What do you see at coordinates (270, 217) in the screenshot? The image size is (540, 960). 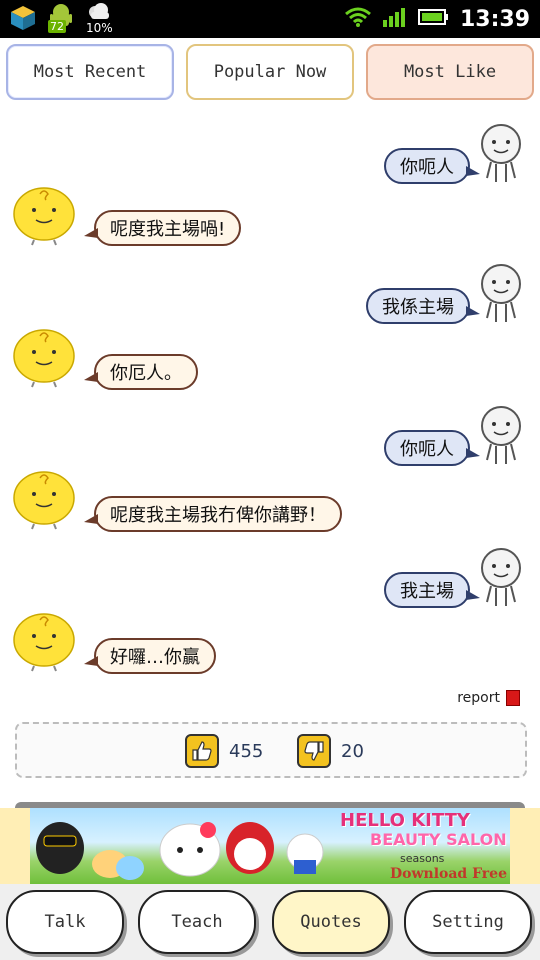 I see `message-row: 呢度我主場喎!` at bounding box center [270, 217].